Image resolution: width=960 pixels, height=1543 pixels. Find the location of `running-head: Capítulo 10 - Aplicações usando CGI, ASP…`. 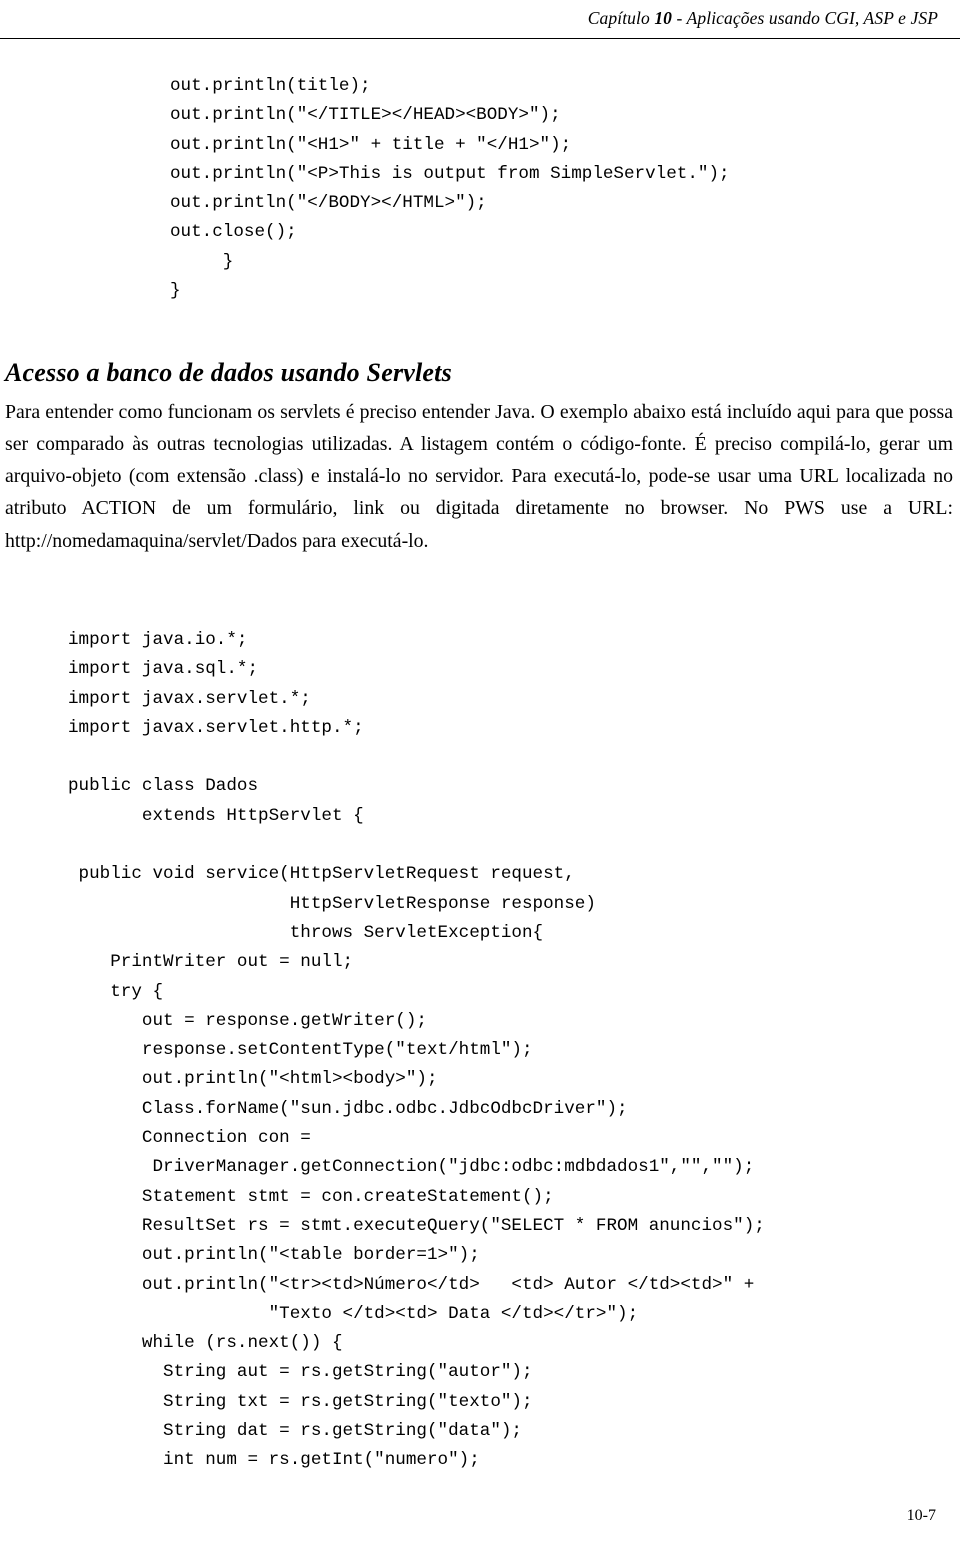

running-head: Capítulo 10 - Aplicações usando CGI, ASP… is located at coordinates (763, 18).